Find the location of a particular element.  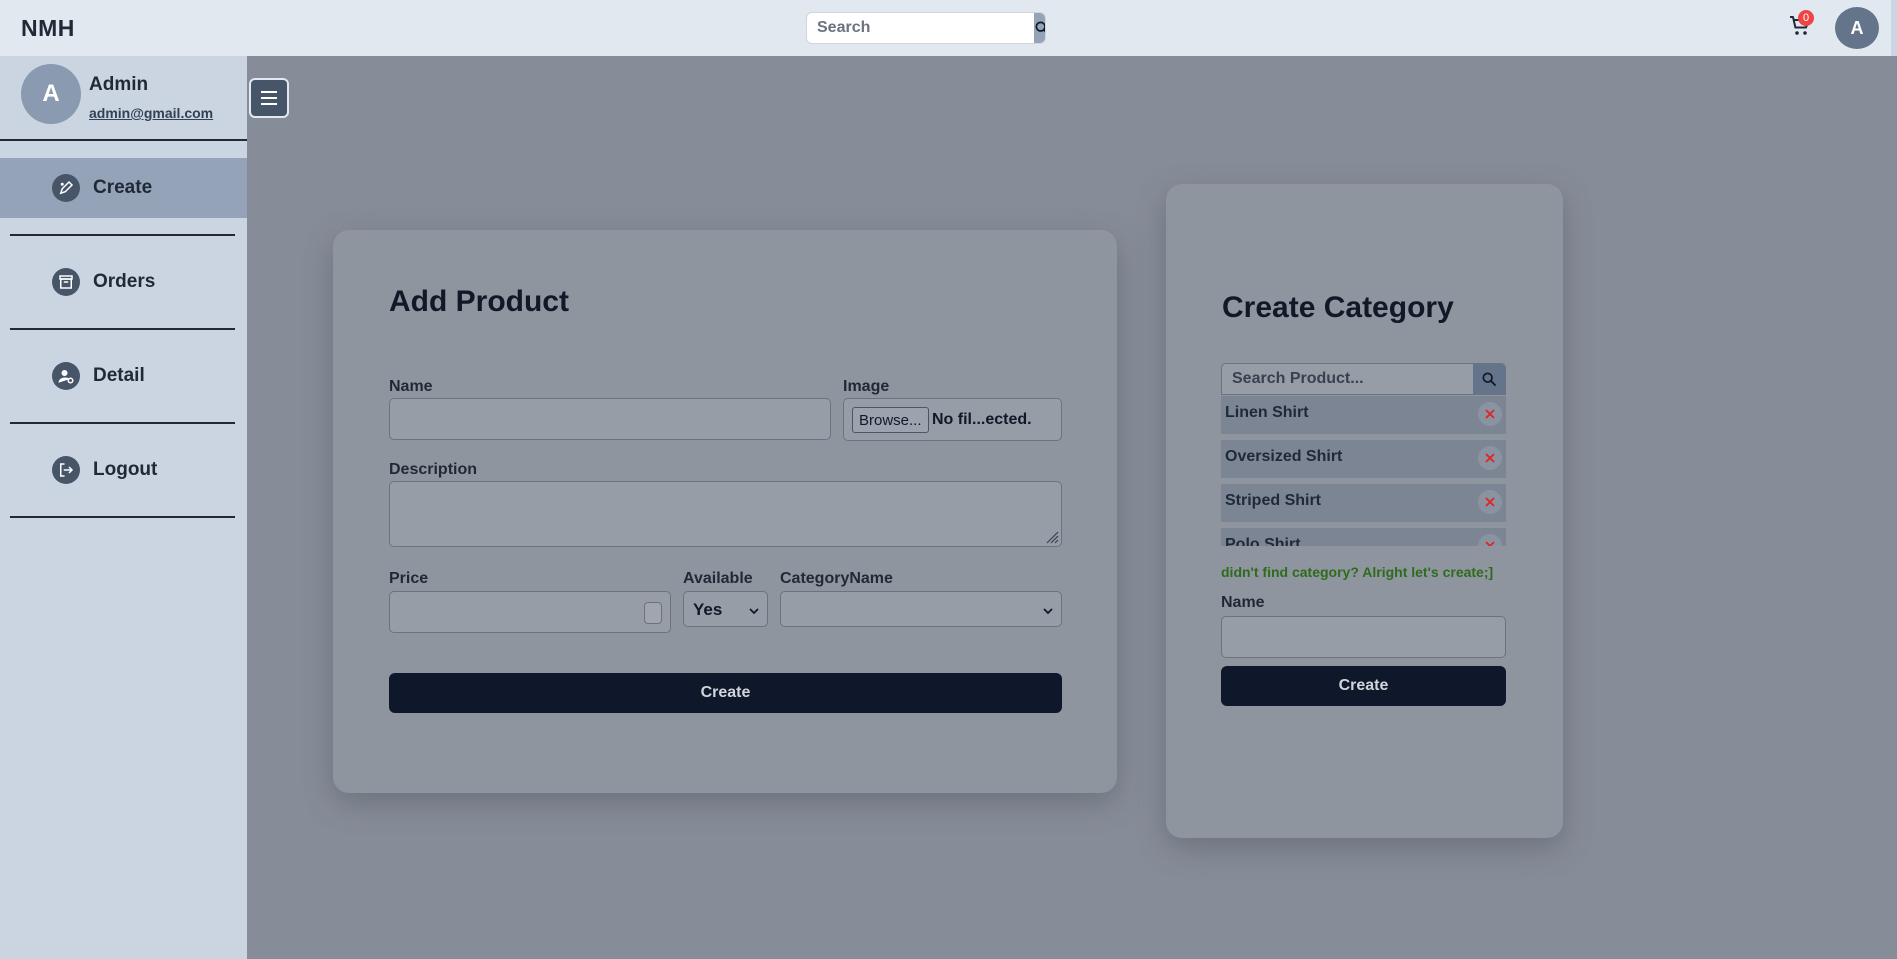

category-select is located at coordinates (921, 609).